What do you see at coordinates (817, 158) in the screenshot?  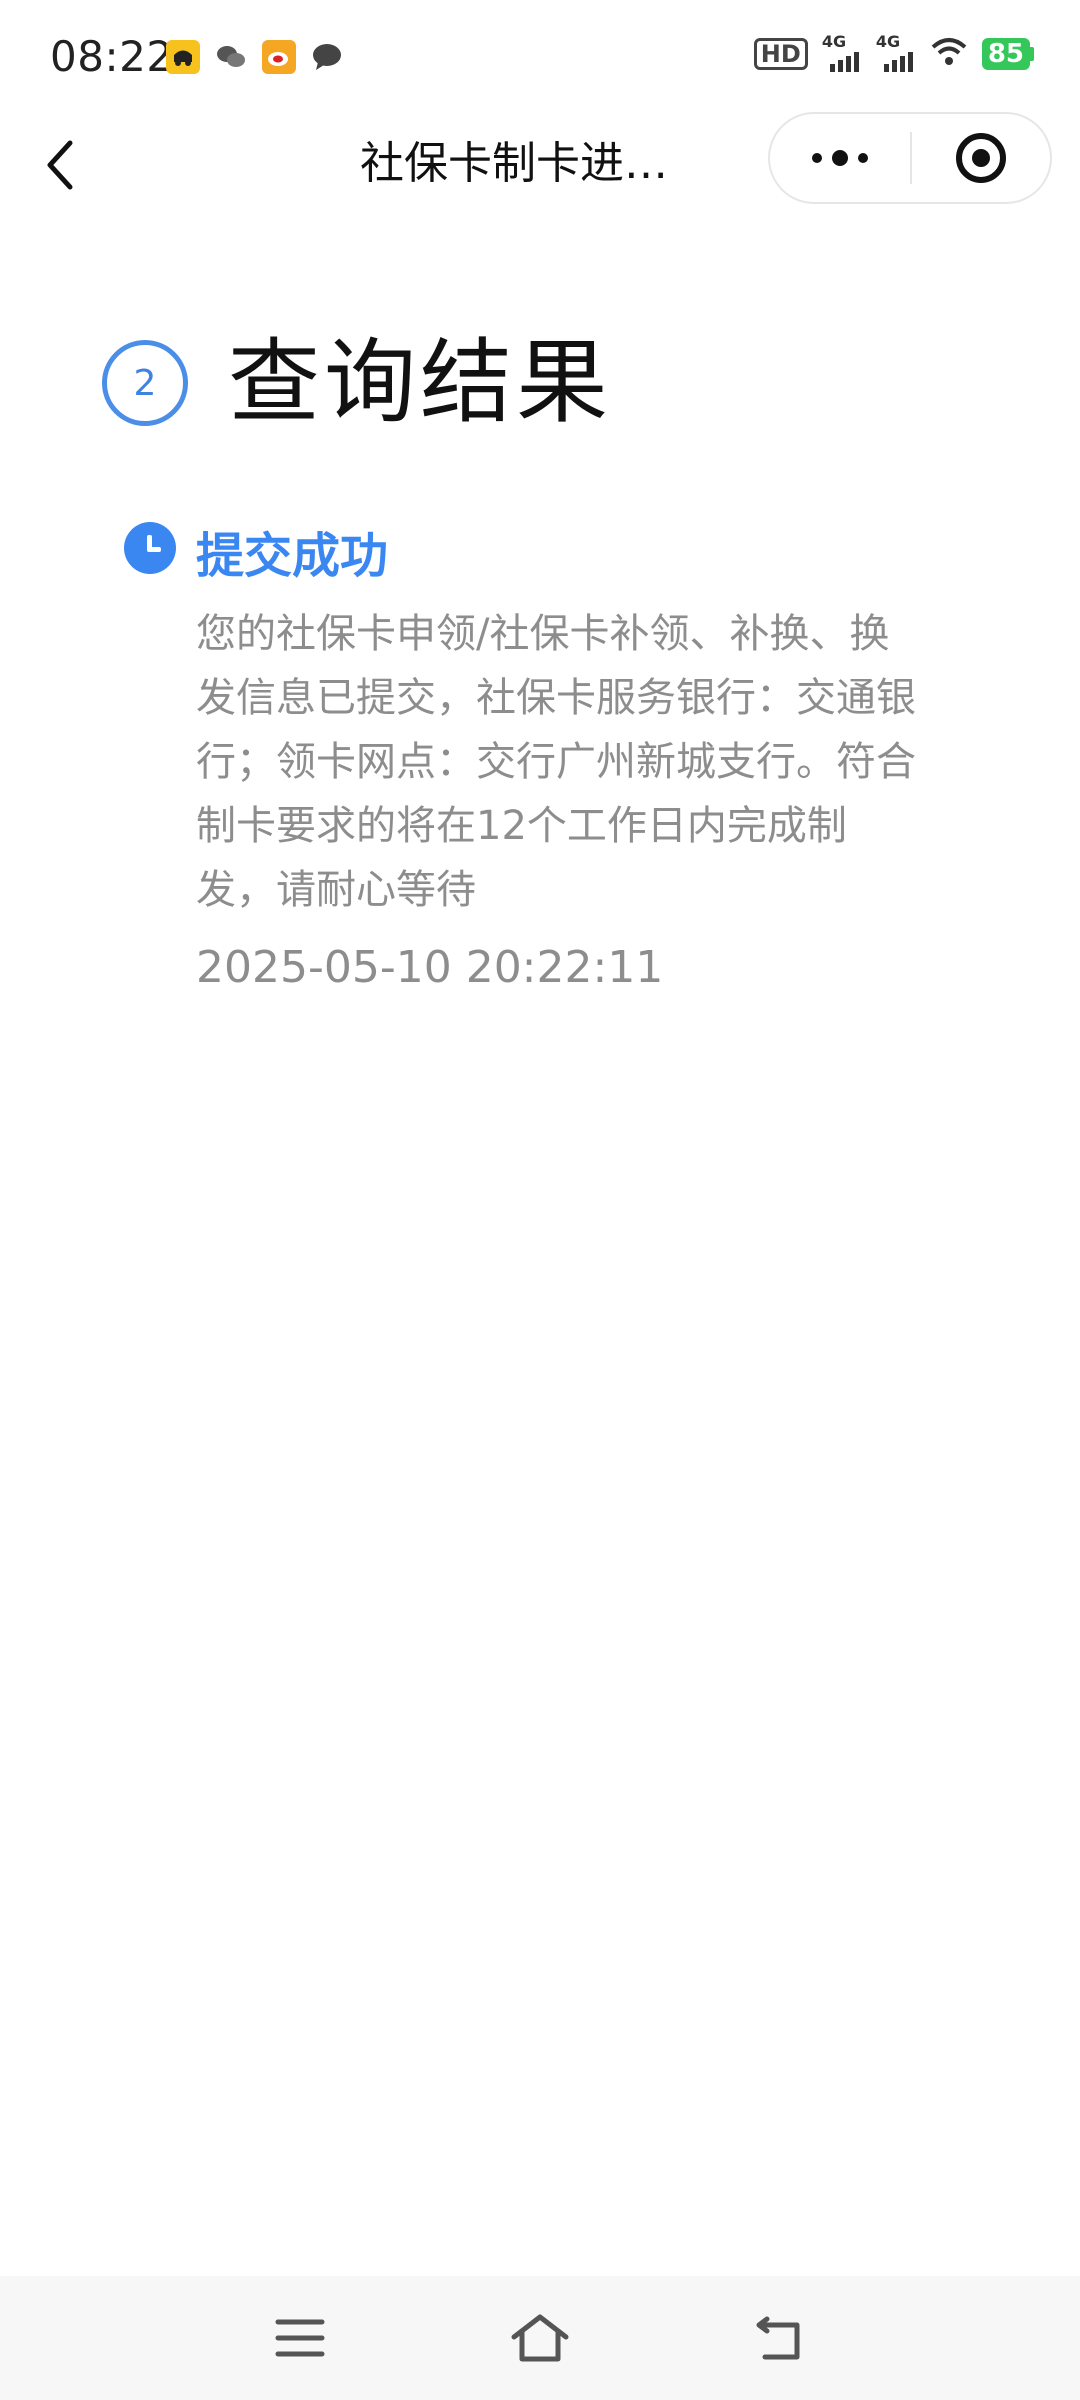 I see `more-icon` at bounding box center [817, 158].